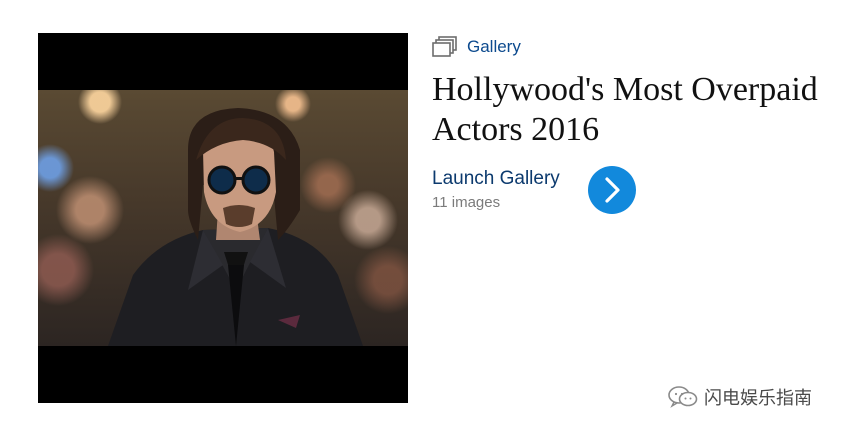  I want to click on gallery-tag-label: Gallery, so click(494, 47).